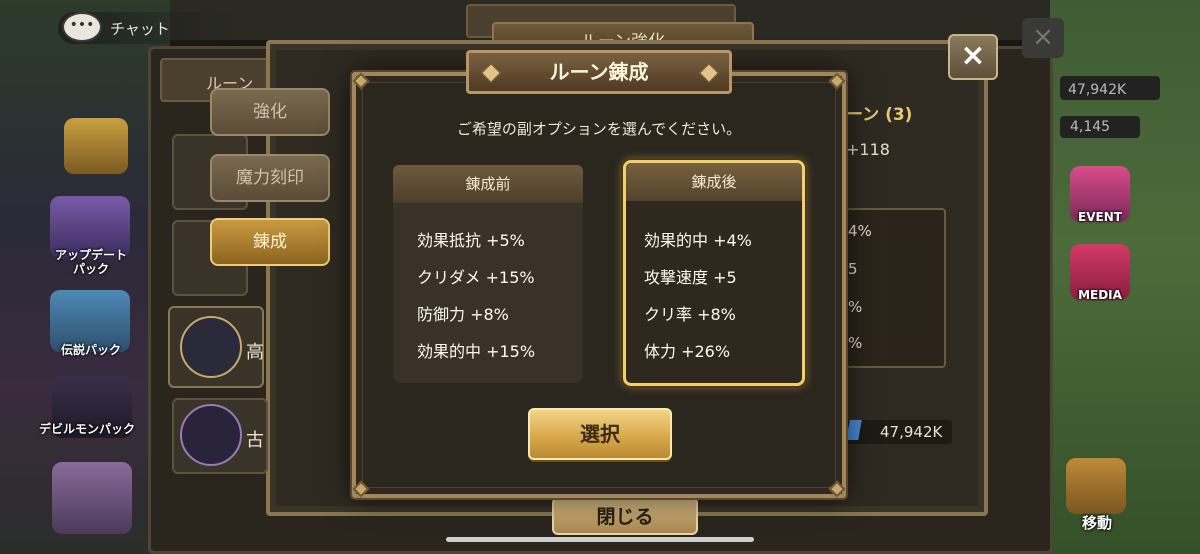 The height and width of the screenshot is (554, 1200). Describe the element at coordinates (690, 277) in the screenshot. I see `after-option-2: 攻撃速度 +5` at that location.